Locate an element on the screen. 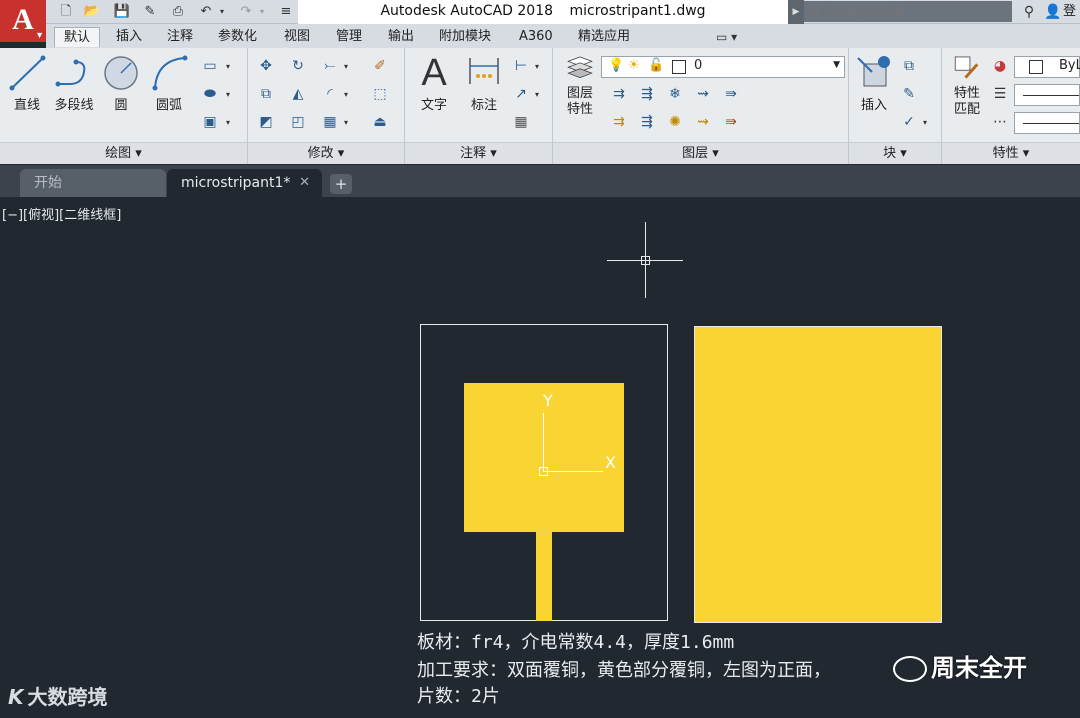 Image resolution: width=1080 pixels, height=718 pixels. hatch-icon: ⬬ is located at coordinates (210, 94).